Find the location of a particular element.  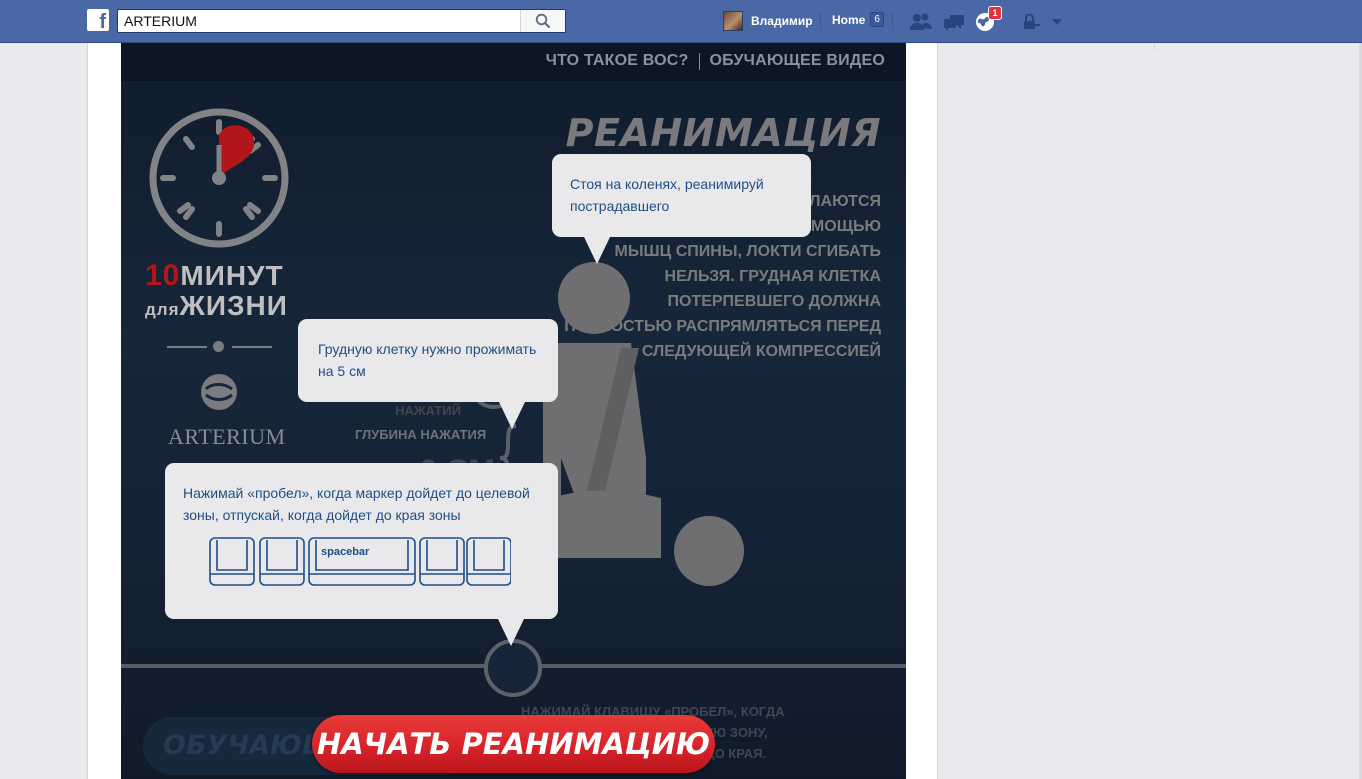

tooltip-depth: Грудную клетку нужно прожимать на 5 см is located at coordinates (428, 374).